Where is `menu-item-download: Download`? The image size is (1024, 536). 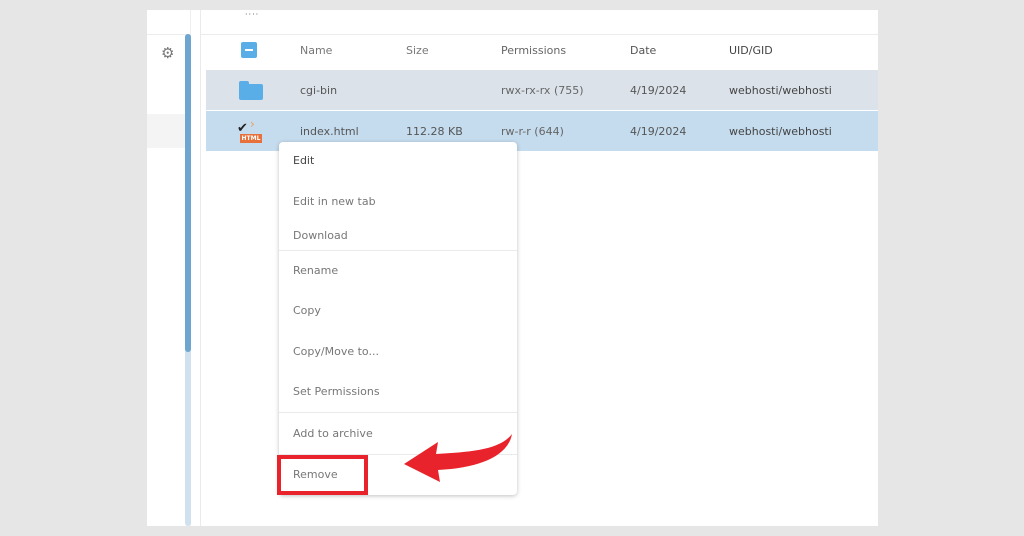 menu-item-download: Download is located at coordinates (320, 235).